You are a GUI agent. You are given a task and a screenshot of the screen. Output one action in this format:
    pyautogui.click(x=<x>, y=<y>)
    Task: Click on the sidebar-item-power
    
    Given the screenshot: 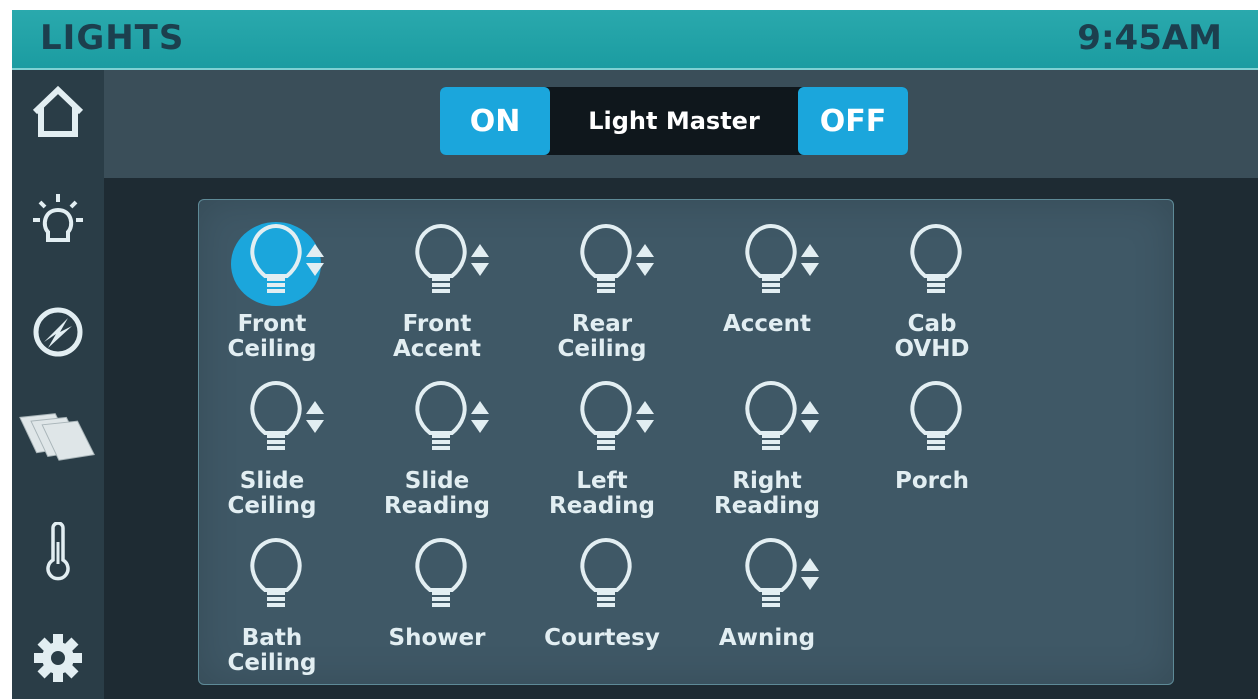 What is the action you would take?
    pyautogui.click(x=58, y=332)
    